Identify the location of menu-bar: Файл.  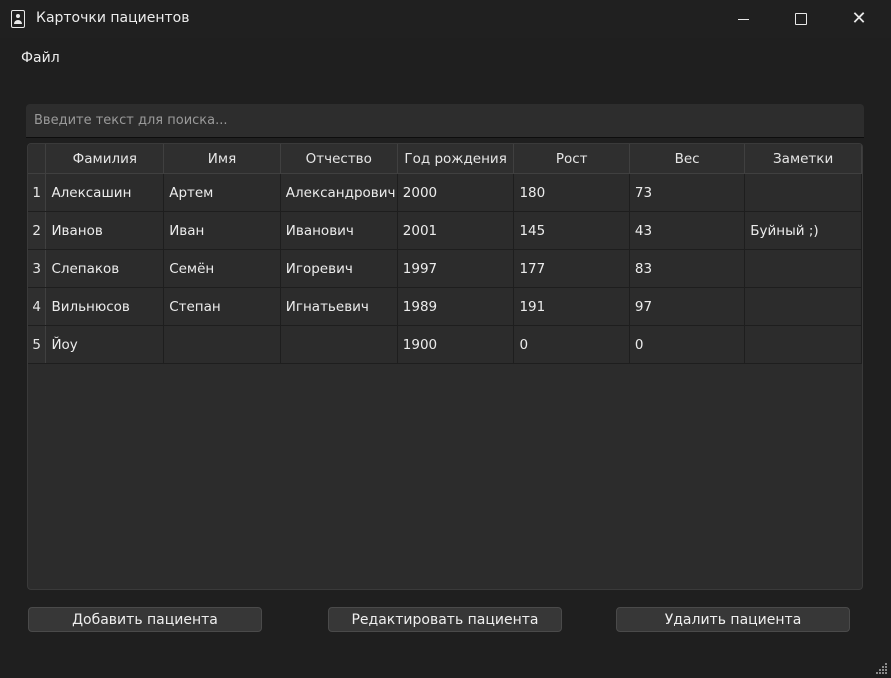
(445, 57).